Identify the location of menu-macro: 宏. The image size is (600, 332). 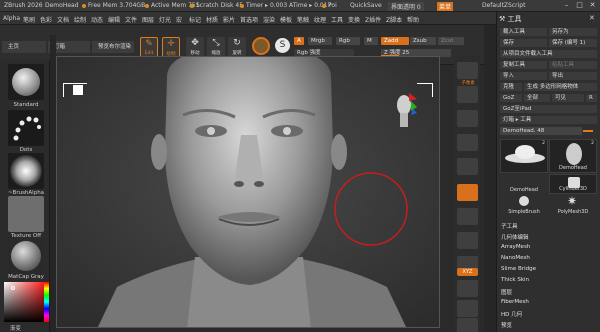
(179, 19).